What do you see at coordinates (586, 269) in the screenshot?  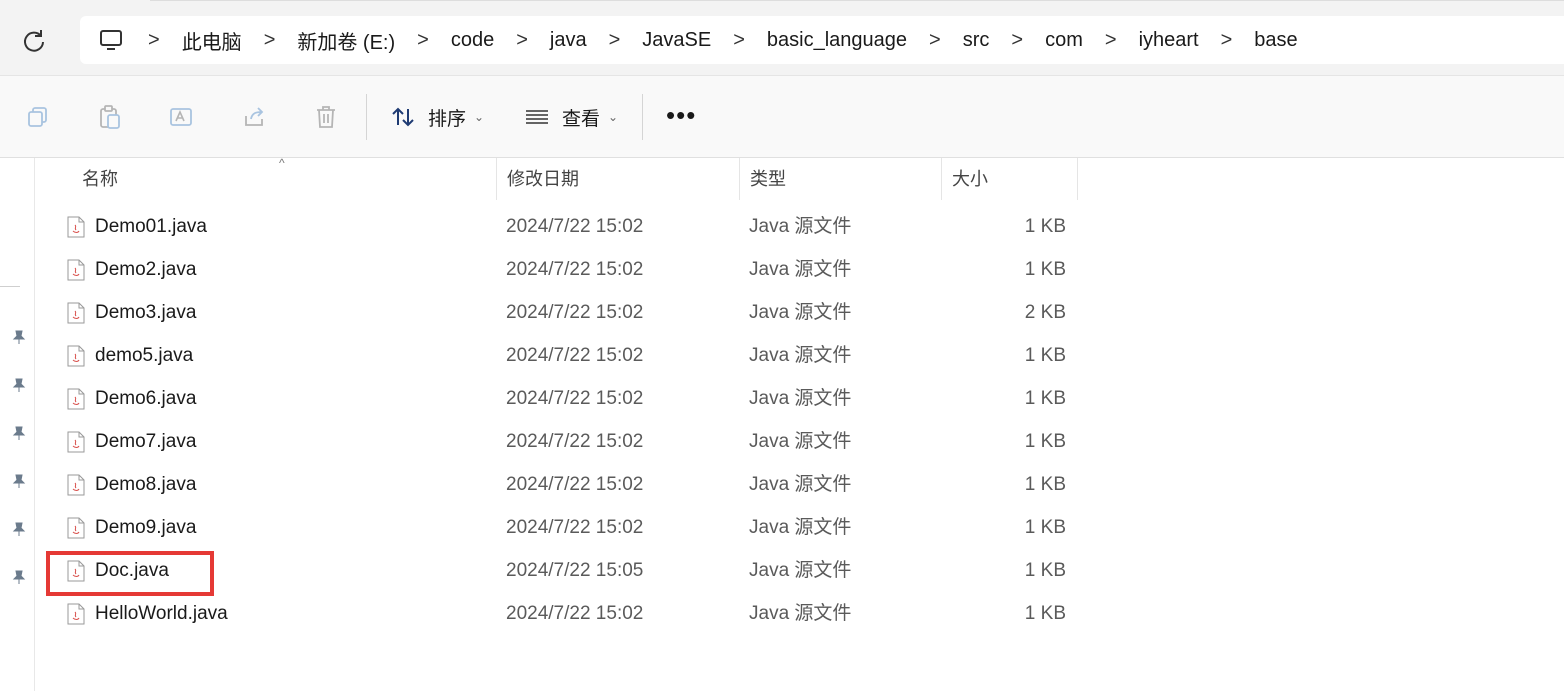 I see `file-row: Demo2.java 2024/7/22 15:02 Java 源文件 1 KB` at bounding box center [586, 269].